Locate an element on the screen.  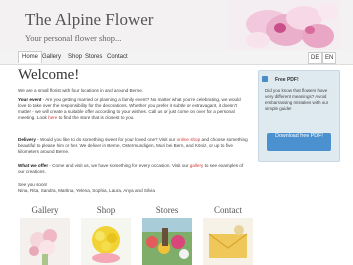
orchid-header-image is located at coordinates (284, 25).